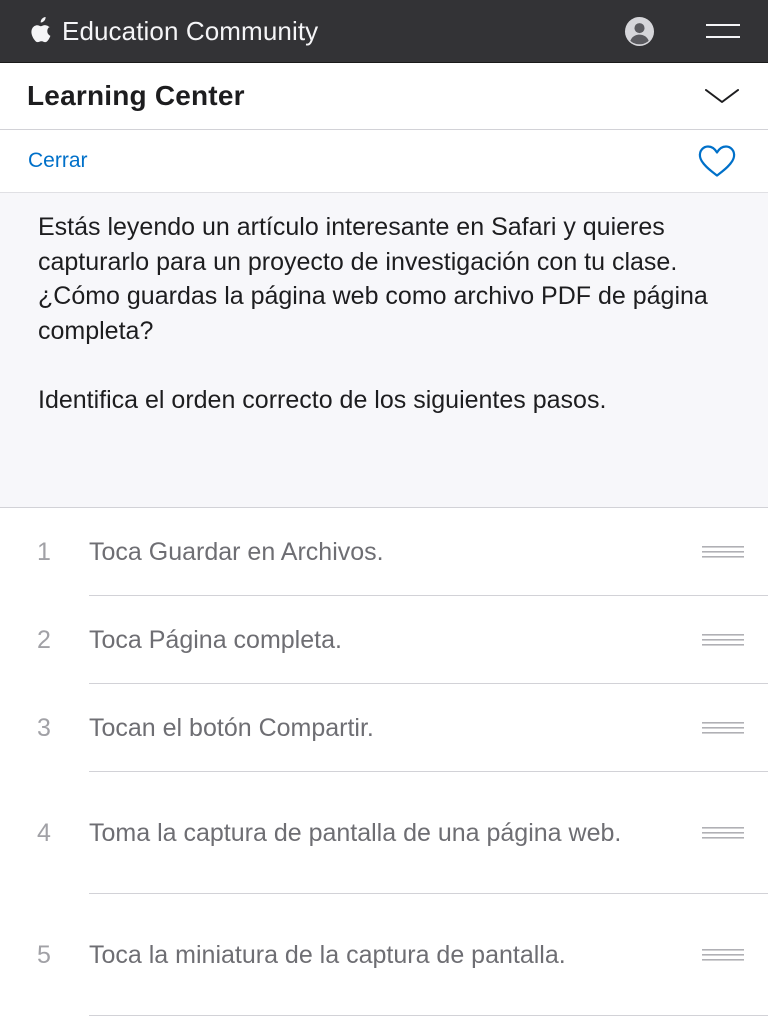 The width and height of the screenshot is (768, 1024). I want to click on action-bar: Cerrar, so click(384, 161).